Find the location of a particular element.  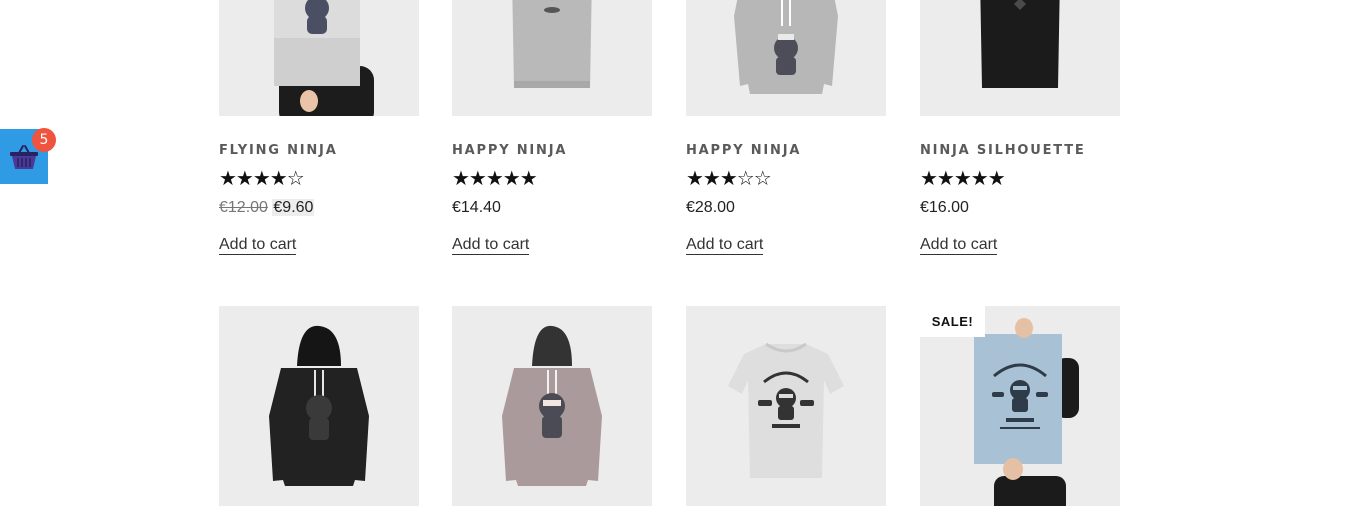

cart-count-badge: 5 is located at coordinates (44, 140).